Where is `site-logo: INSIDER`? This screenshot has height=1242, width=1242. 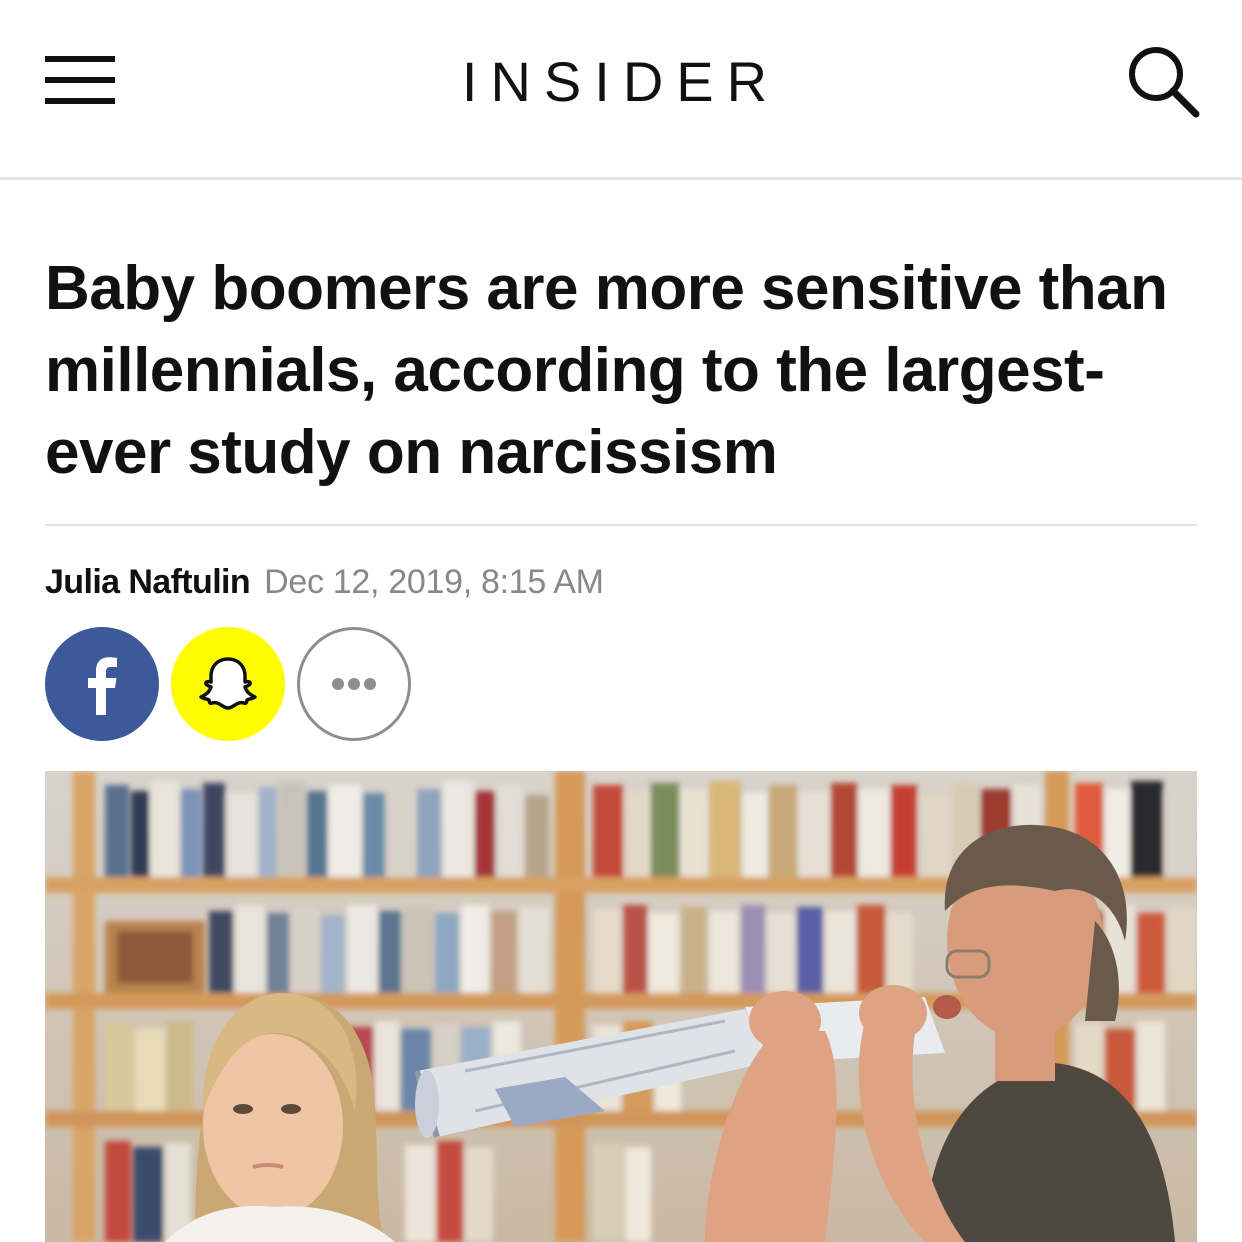 site-logo: INSIDER is located at coordinates (621, 82).